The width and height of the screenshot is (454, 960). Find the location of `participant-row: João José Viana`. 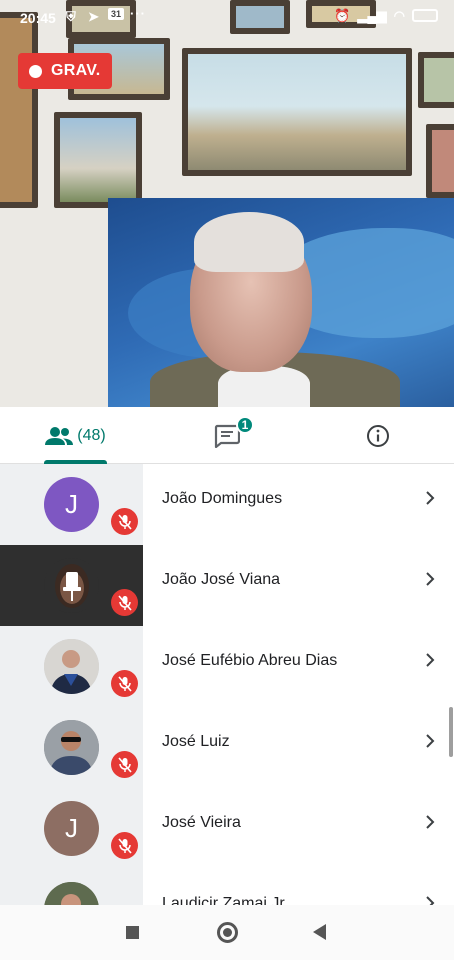

participant-row: João José Viana is located at coordinates (227, 585).